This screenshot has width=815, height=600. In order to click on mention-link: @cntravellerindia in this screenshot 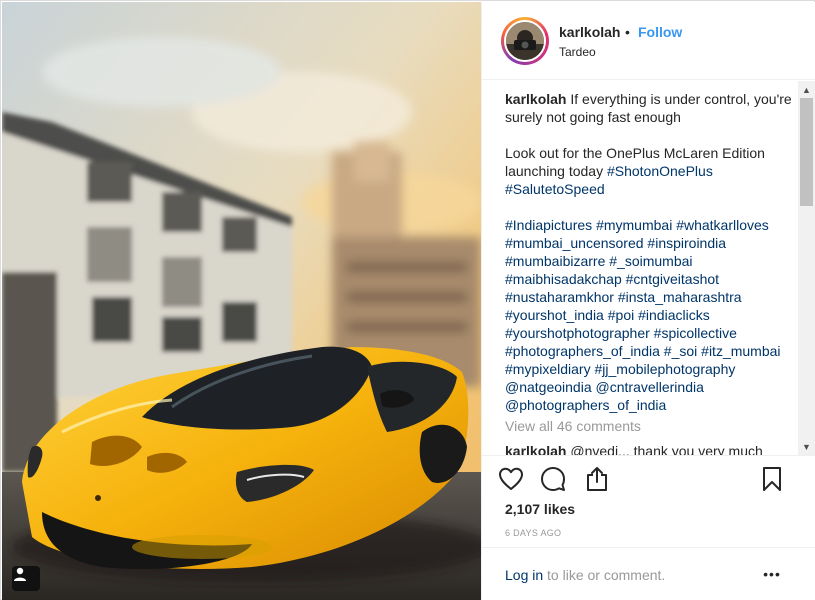, I will do `click(650, 387)`.